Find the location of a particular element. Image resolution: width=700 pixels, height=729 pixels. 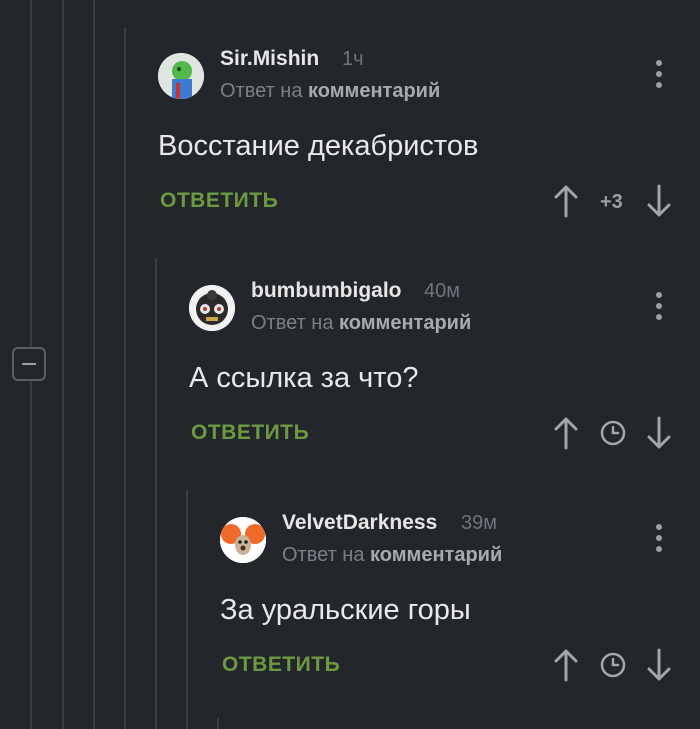

comment-author: VelvetDarkness is located at coordinates (359, 523).